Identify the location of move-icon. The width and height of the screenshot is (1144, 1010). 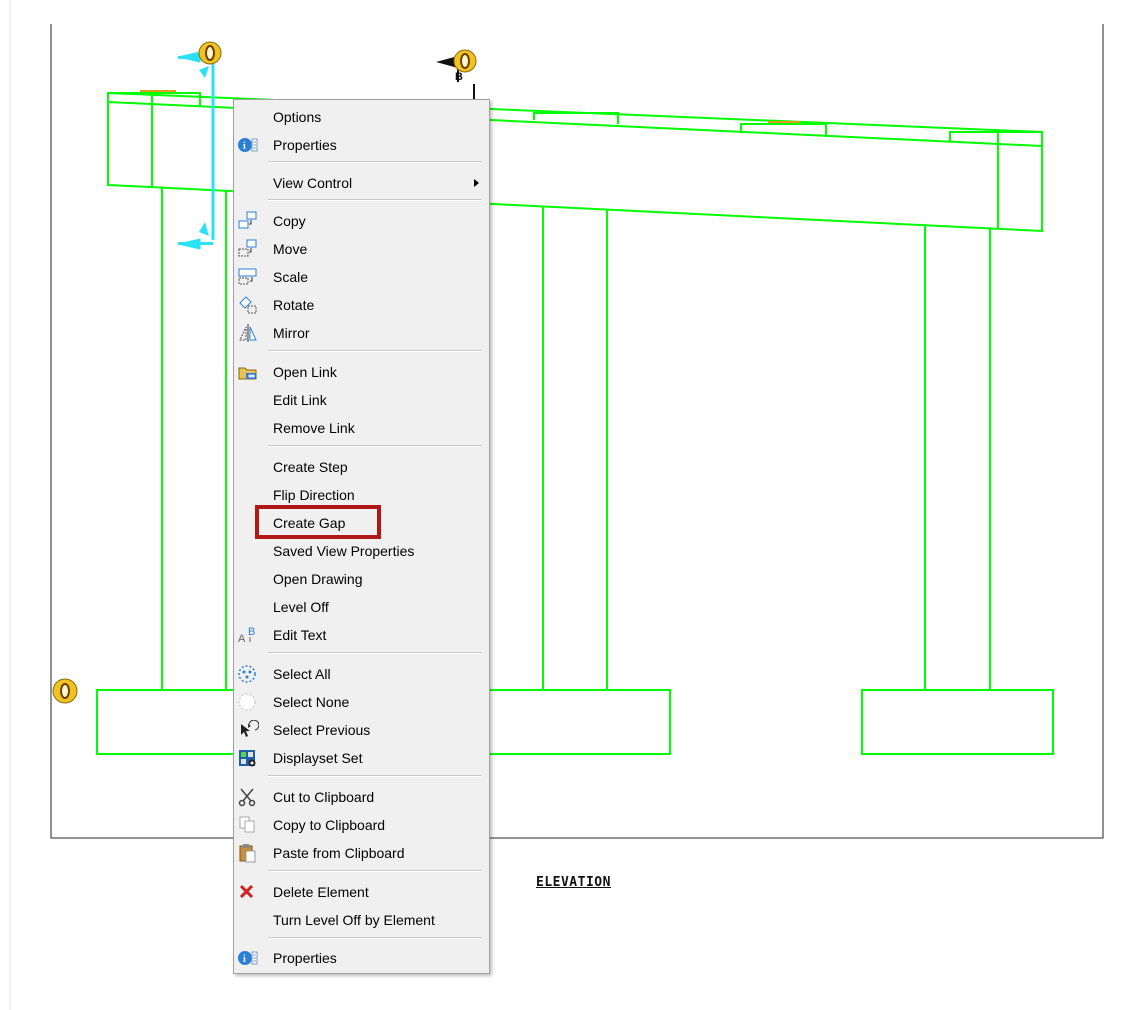
(248, 249).